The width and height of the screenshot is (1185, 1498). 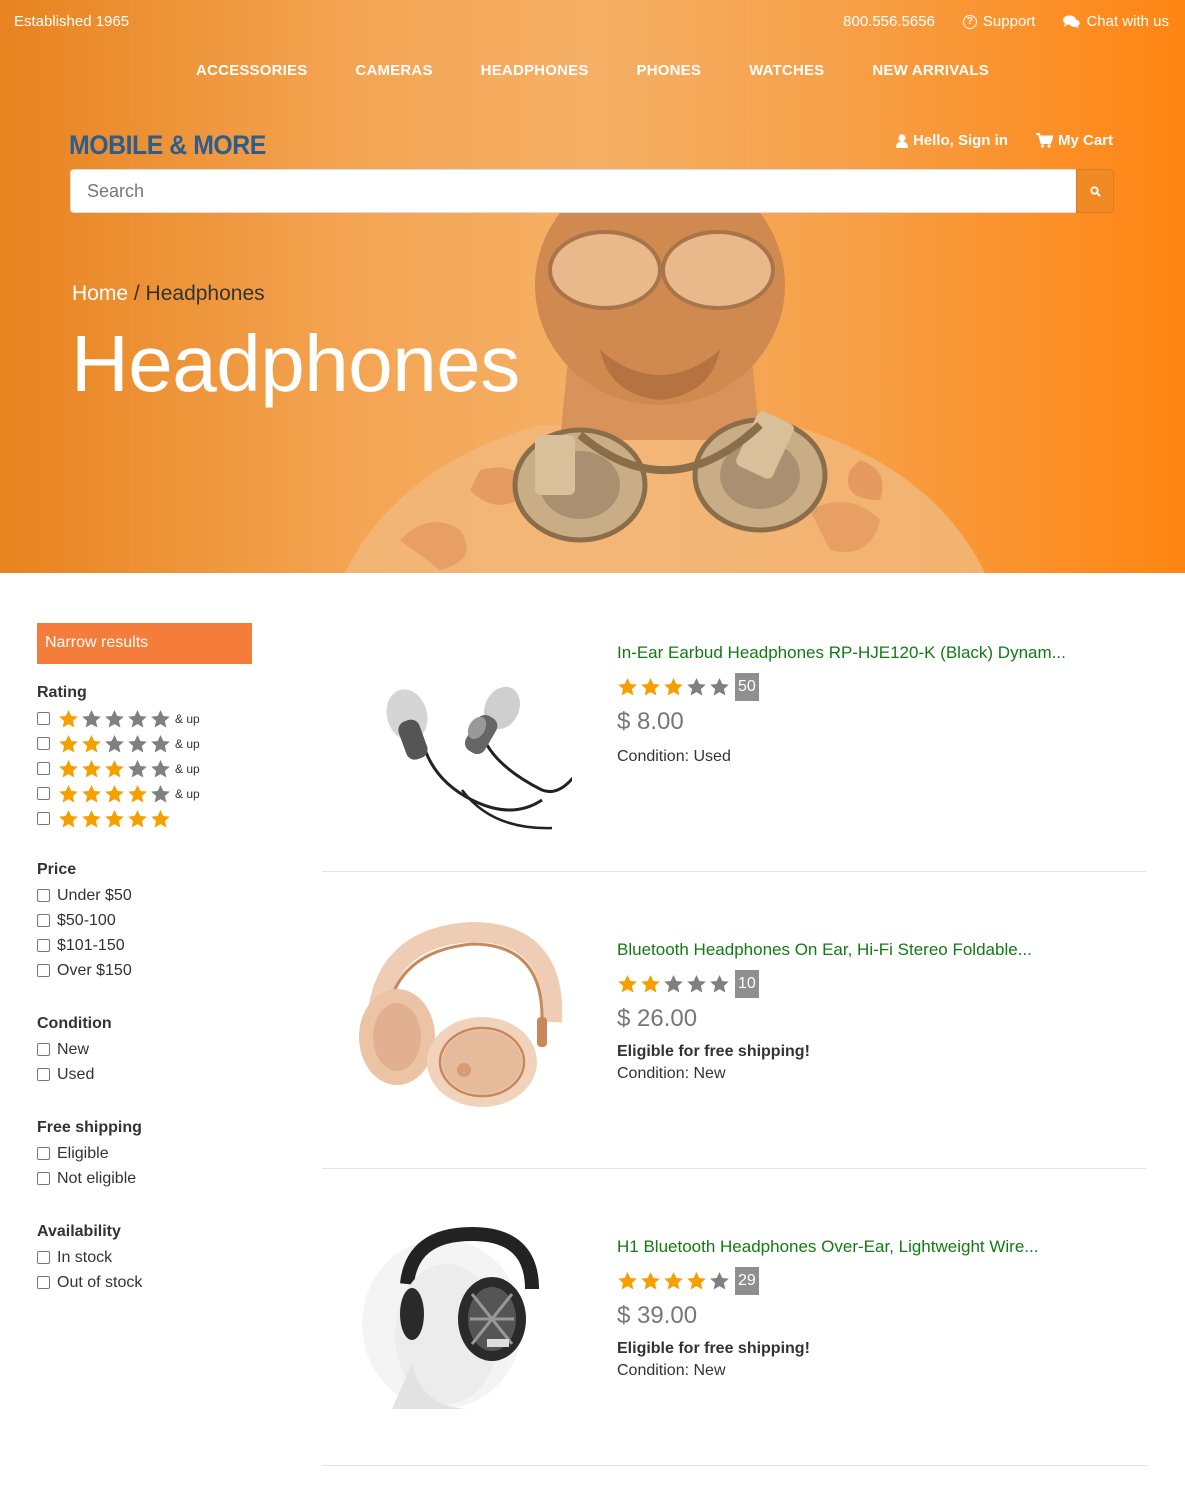 I want to click on on-ear-headphones-image, so click(x=462, y=1017).